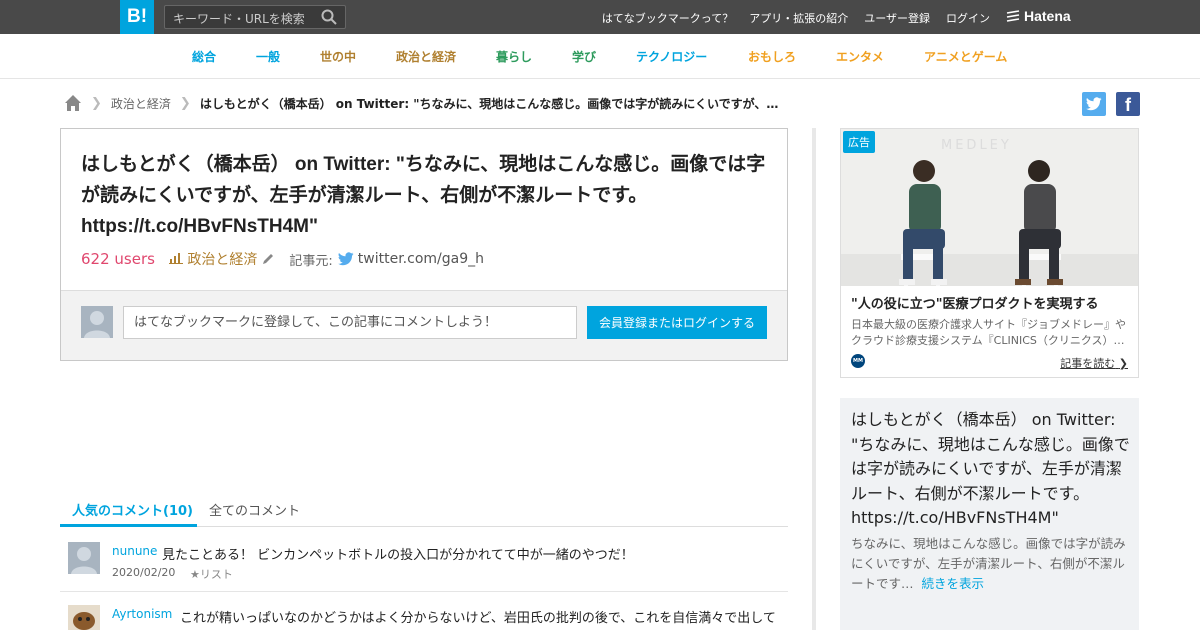 The height and width of the screenshot is (630, 1200). I want to click on register-link: ユーザー登録, so click(897, 18).